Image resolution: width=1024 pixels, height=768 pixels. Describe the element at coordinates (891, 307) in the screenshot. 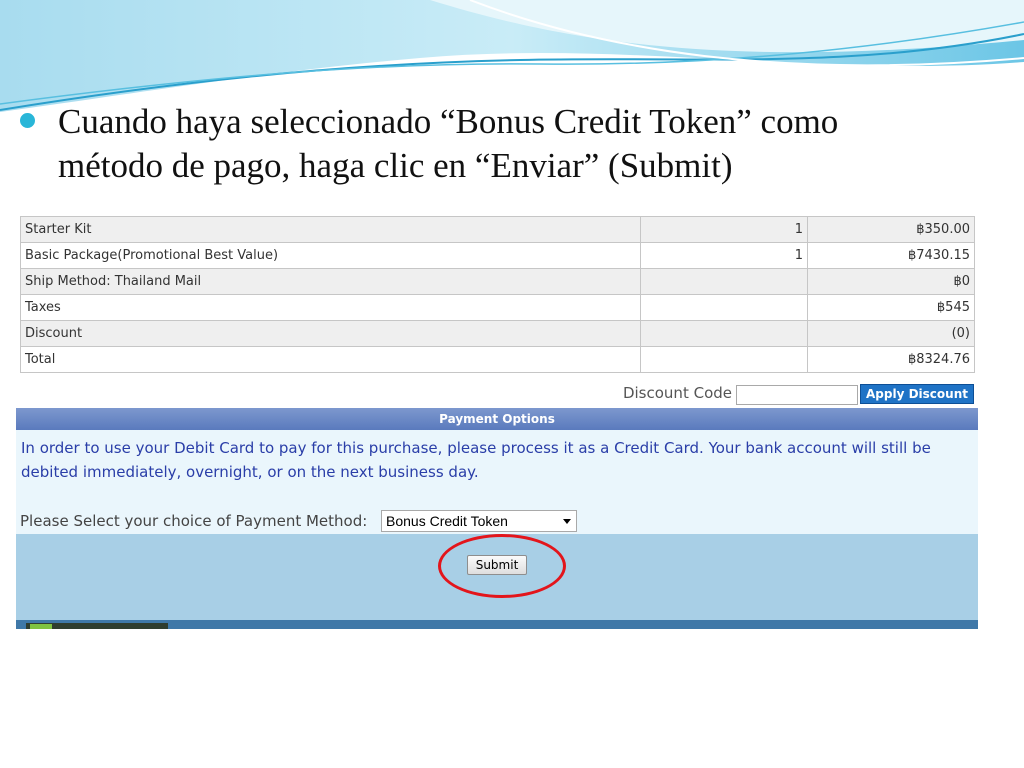

I see `amount-cell: ฿545` at that location.